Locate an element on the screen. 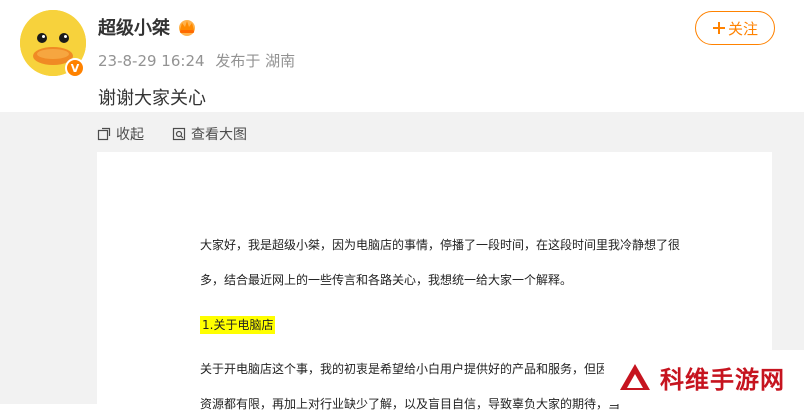  document-line: 大家好，我是超级小桀，因为电脑店的事情，停播了一段时间，在这段时间里我冷静想了很 is located at coordinates (440, 245).